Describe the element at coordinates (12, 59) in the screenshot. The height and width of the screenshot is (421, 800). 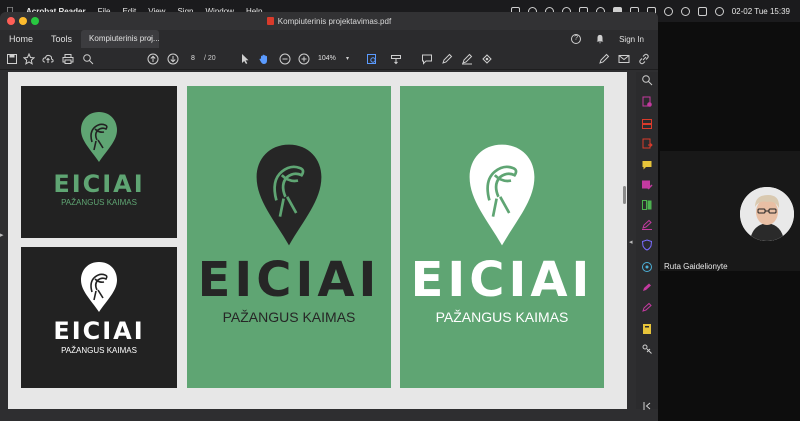
I see `save-icon` at that location.